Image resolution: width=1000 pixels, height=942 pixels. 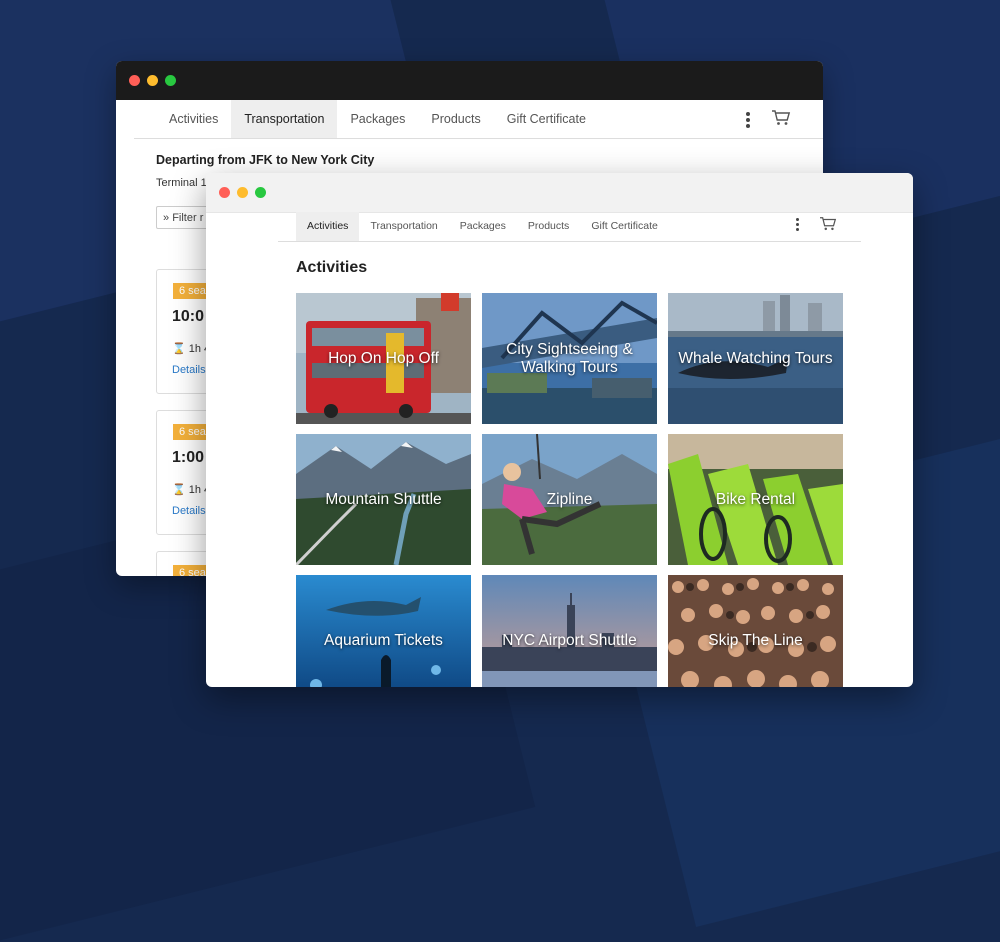 What do you see at coordinates (188, 218) in the screenshot?
I see `filter-label: Filter r` at bounding box center [188, 218].